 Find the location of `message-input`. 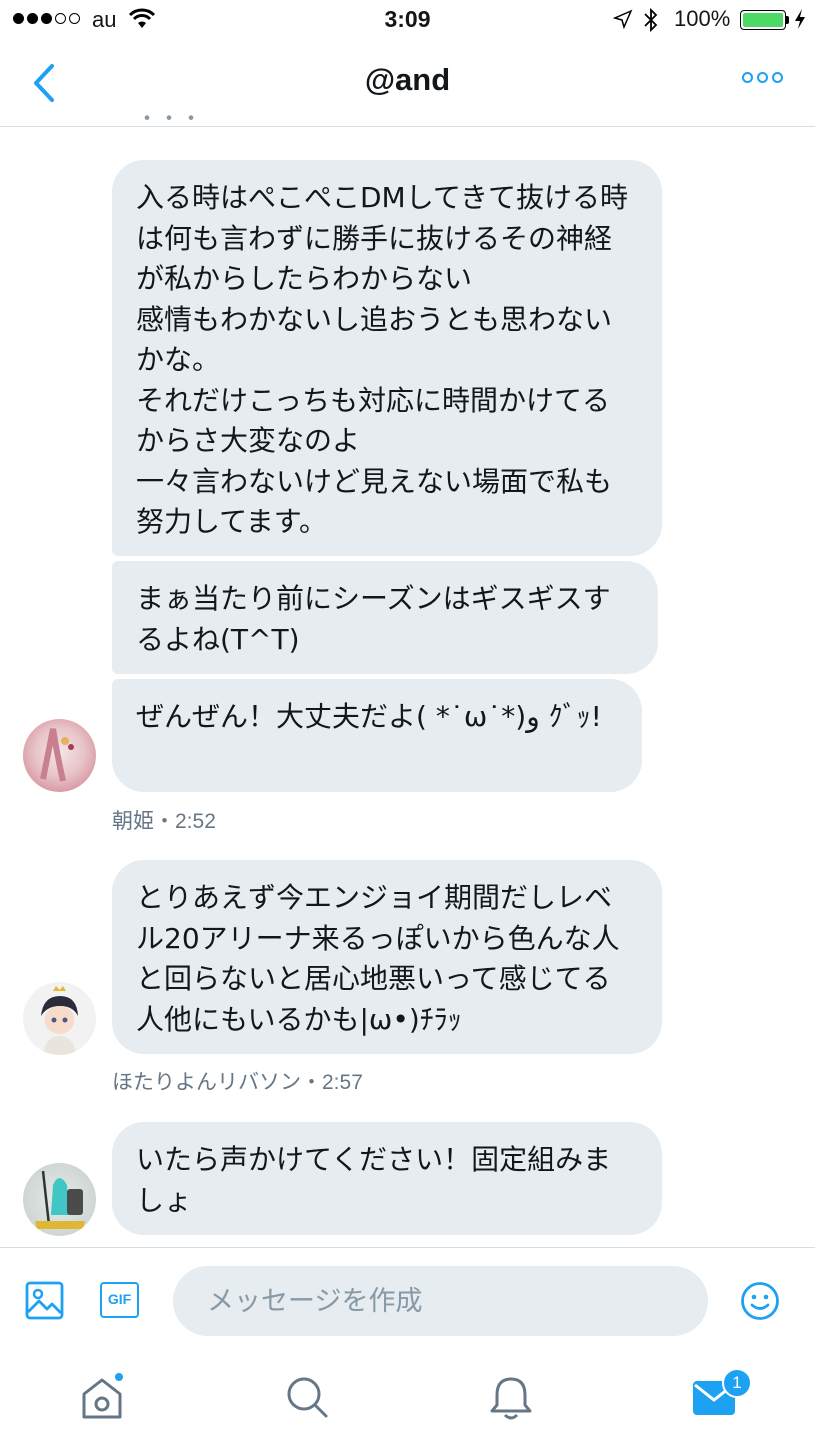

message-input is located at coordinates (440, 1301).